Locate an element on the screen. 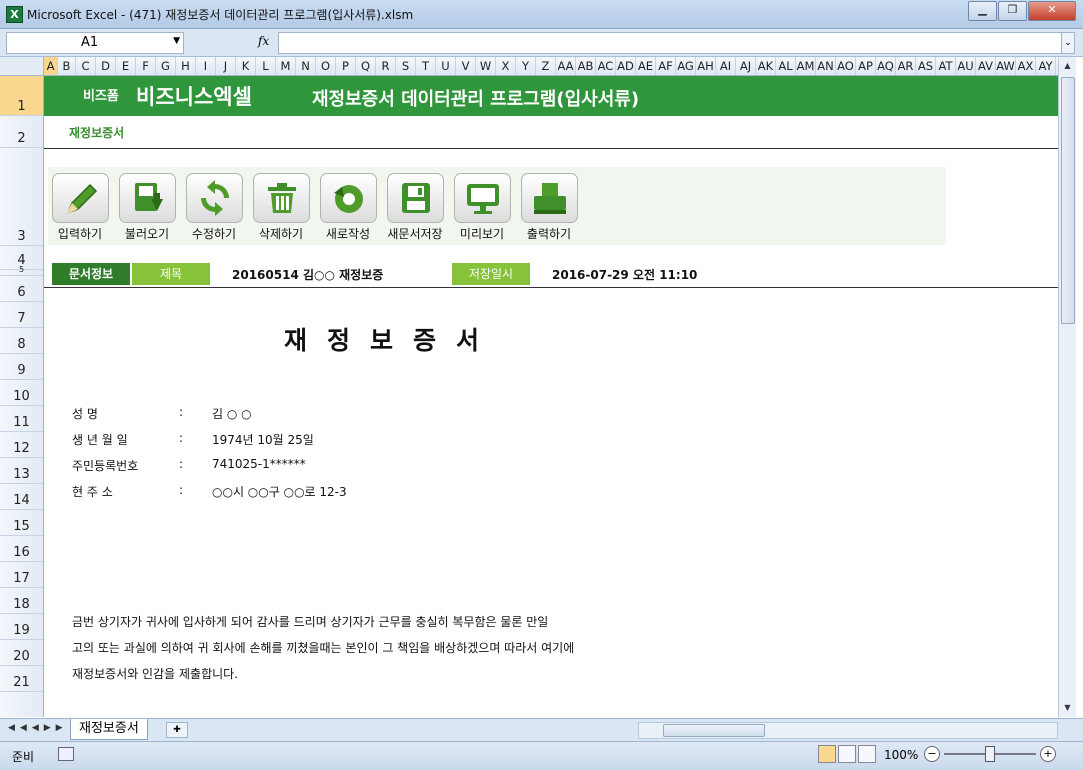 This screenshot has height=770, width=1083. column-header: AD is located at coordinates (626, 66).